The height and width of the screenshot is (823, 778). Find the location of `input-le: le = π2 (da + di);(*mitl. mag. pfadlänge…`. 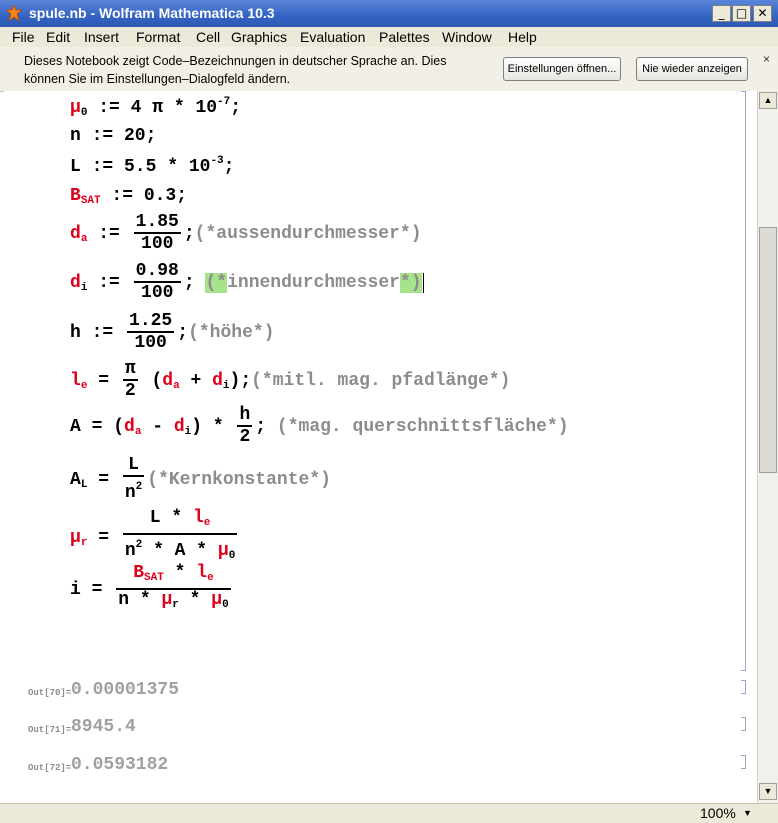

input-le: le = π2 (da + di);(*mitl. mag. pfadlänge… is located at coordinates (290, 380).